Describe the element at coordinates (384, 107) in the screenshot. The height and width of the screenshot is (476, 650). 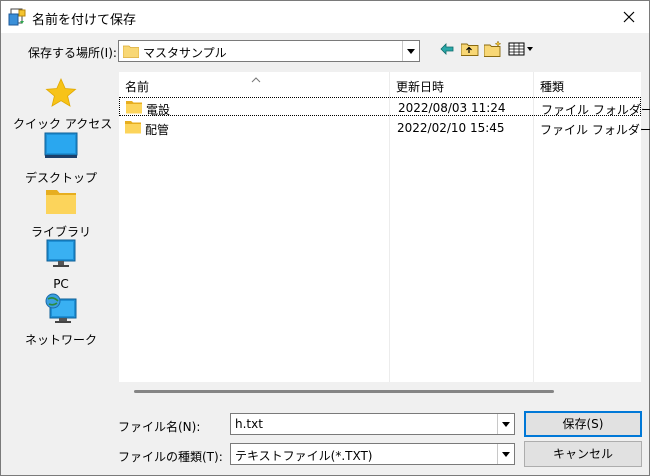
I see `file-row: 電設 2022/08/03 11:24 ファイル フォルダー` at that location.